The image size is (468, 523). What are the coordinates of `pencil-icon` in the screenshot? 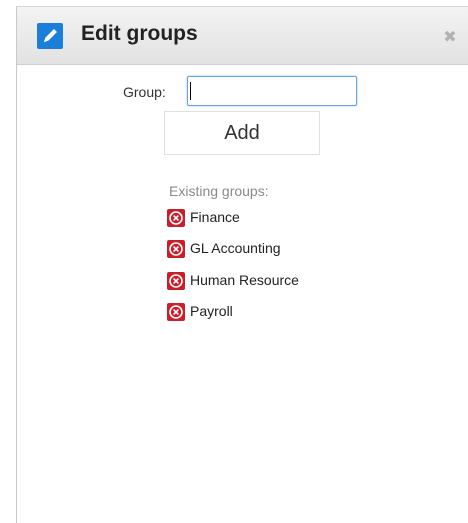 It's located at (50, 36).